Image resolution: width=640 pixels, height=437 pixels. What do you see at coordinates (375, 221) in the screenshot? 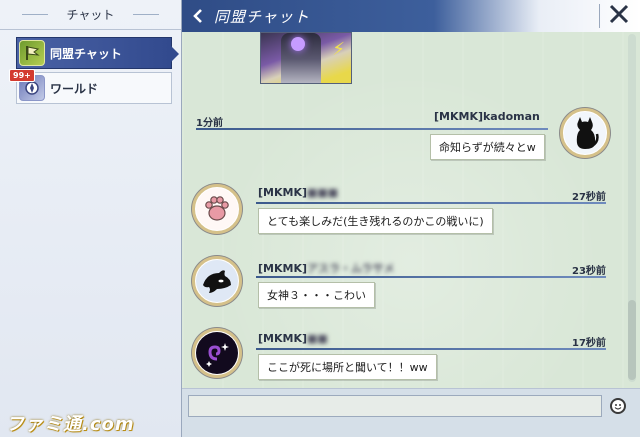
I see `message-bubble: とても楽しみだ(生き残れるのかこの戦いに)` at bounding box center [375, 221].